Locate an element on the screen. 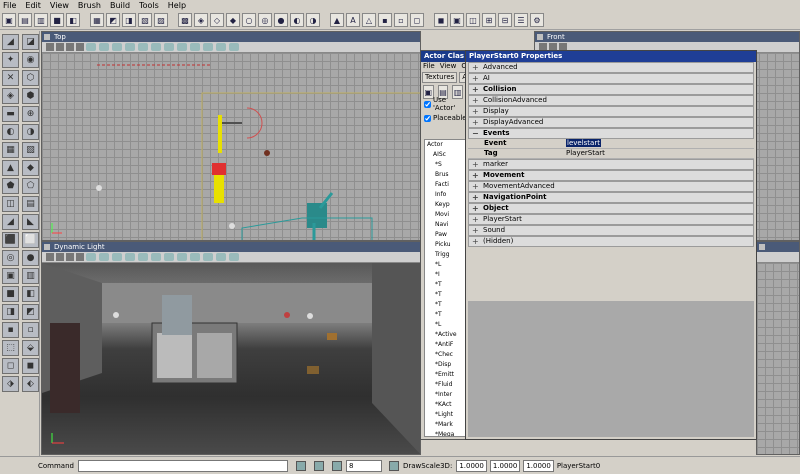  tree-item: Navi is located at coordinates (446, 225).